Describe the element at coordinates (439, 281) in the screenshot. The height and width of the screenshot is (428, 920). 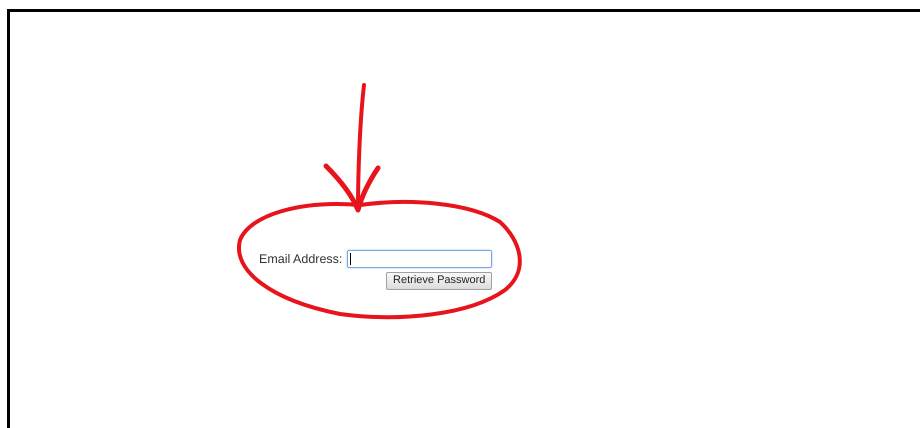
I see `retrieve-password-button: Retrieve Password` at that location.